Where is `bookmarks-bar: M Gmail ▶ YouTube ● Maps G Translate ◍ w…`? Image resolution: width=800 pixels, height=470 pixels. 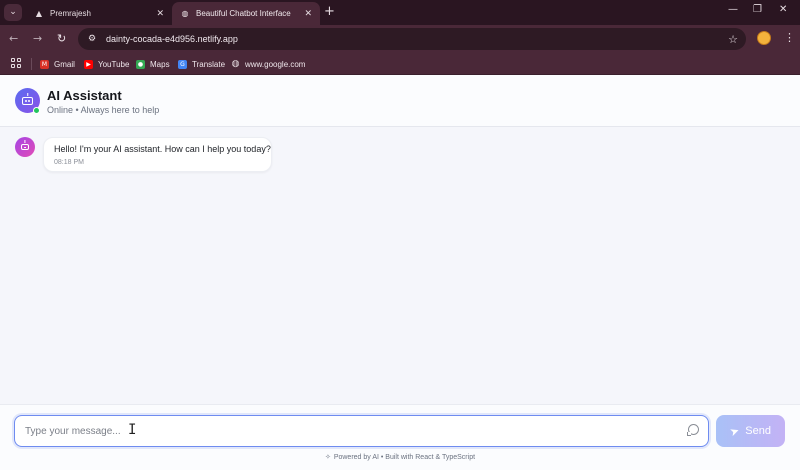 bookmarks-bar: M Gmail ▶ YouTube ● Maps G Translate ◍ w… is located at coordinates (400, 64).